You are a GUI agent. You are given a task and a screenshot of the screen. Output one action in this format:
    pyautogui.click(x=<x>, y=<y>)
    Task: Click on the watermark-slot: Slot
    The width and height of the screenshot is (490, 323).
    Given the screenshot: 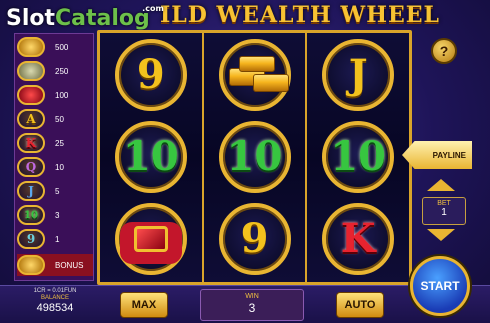 What is the action you would take?
    pyautogui.click(x=31, y=18)
    